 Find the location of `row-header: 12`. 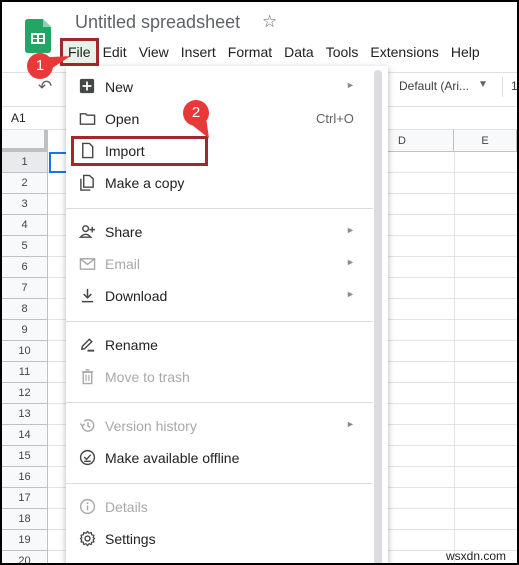

row-header: 12 is located at coordinates (25, 393).